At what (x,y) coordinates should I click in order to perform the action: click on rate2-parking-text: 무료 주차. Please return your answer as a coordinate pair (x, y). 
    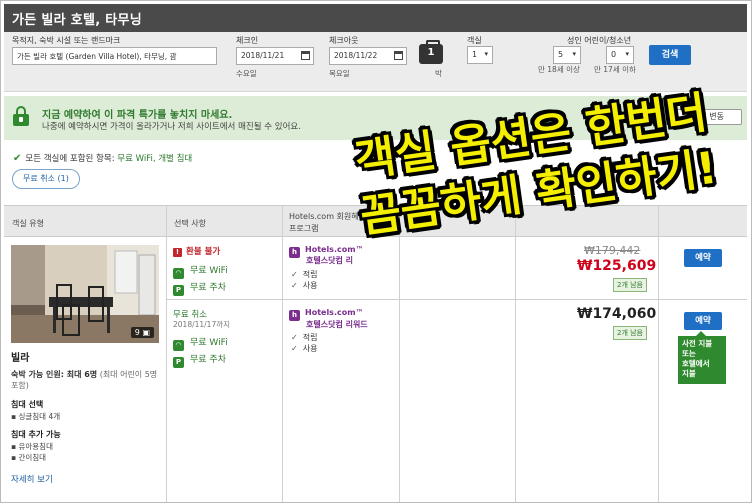
    Looking at the image, I should click on (208, 360).